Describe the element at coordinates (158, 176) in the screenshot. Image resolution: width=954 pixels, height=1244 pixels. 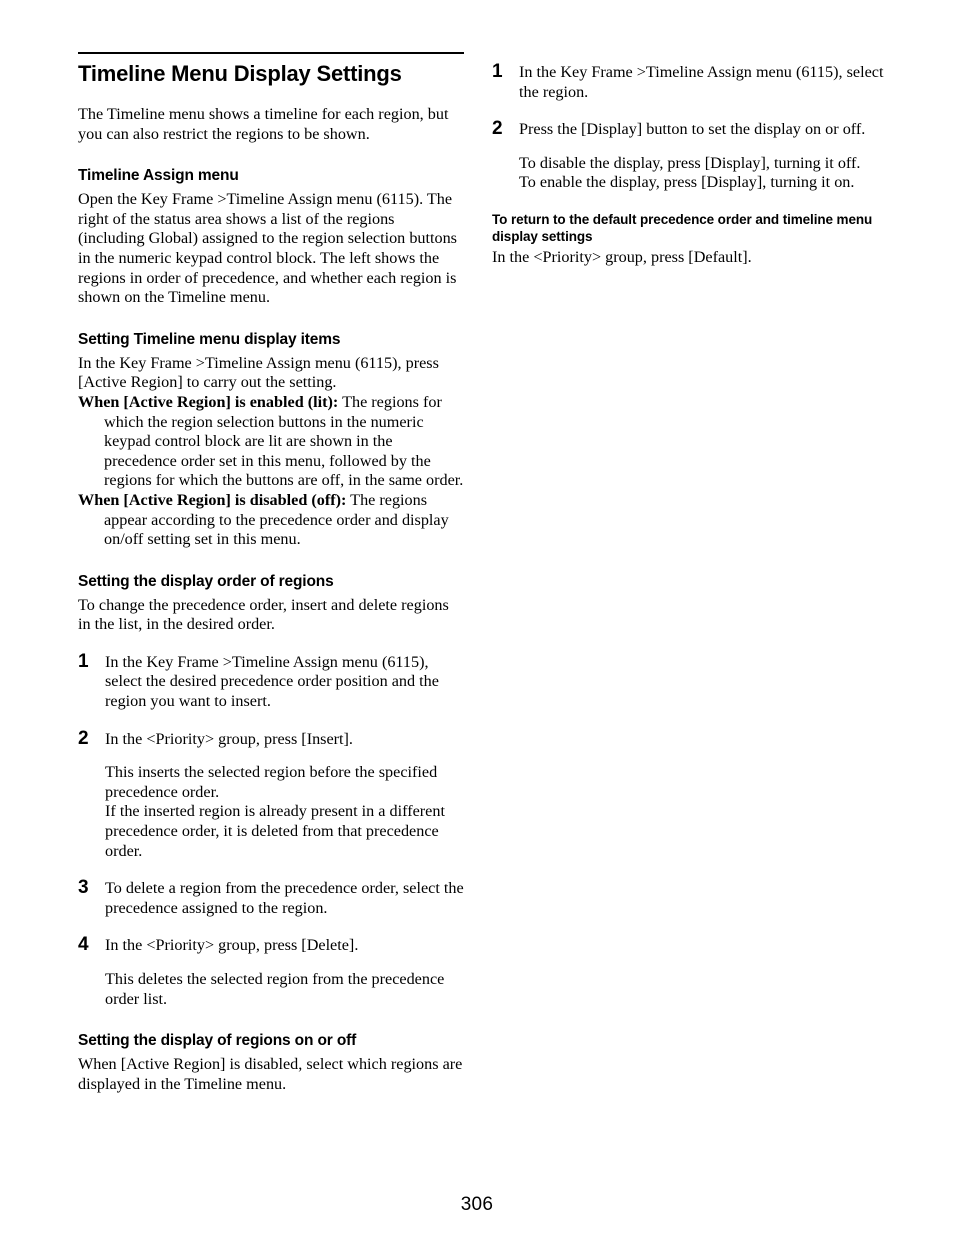
I see `section-heading-timeline-assign-menu: Timeline Assign menu` at that location.